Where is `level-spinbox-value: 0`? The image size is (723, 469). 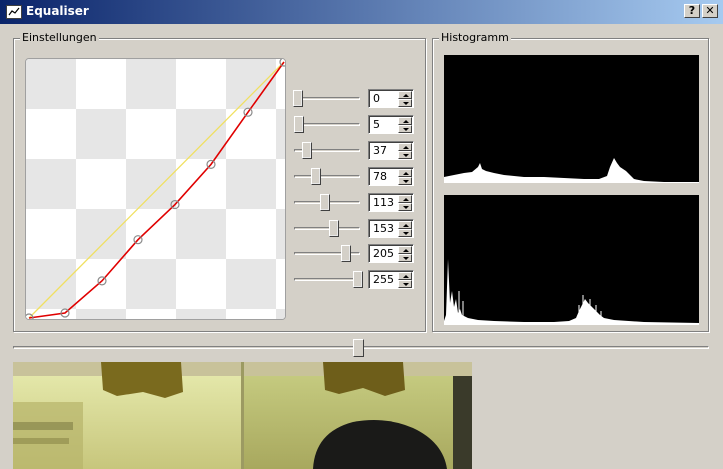 level-spinbox-value: 0 is located at coordinates (376, 98).